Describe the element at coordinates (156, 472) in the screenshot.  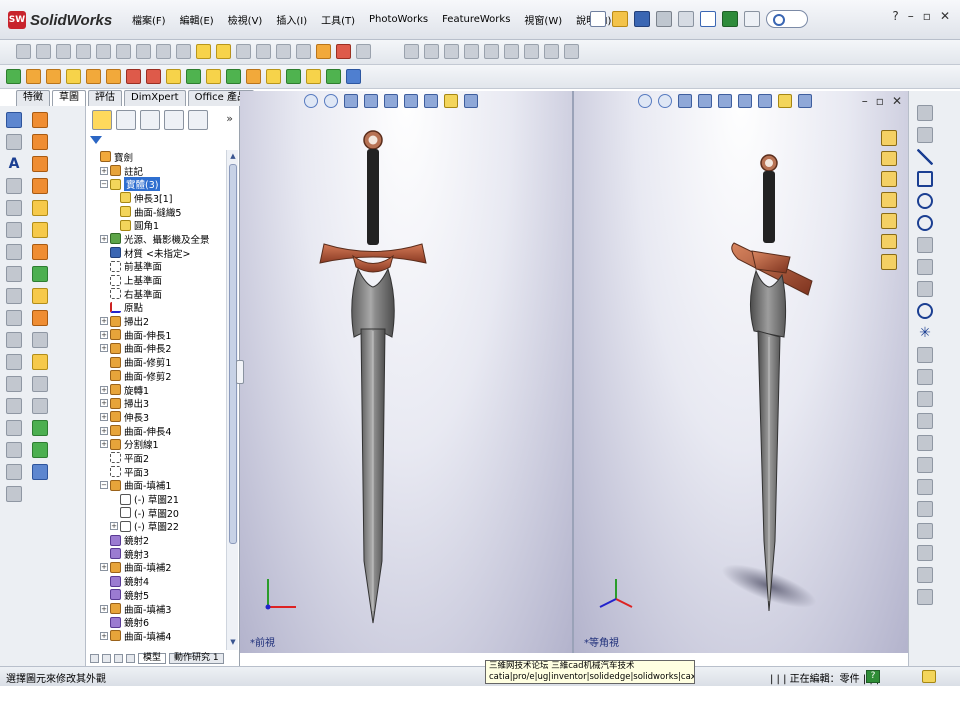
I see `tree-item: 平面3` at that location.